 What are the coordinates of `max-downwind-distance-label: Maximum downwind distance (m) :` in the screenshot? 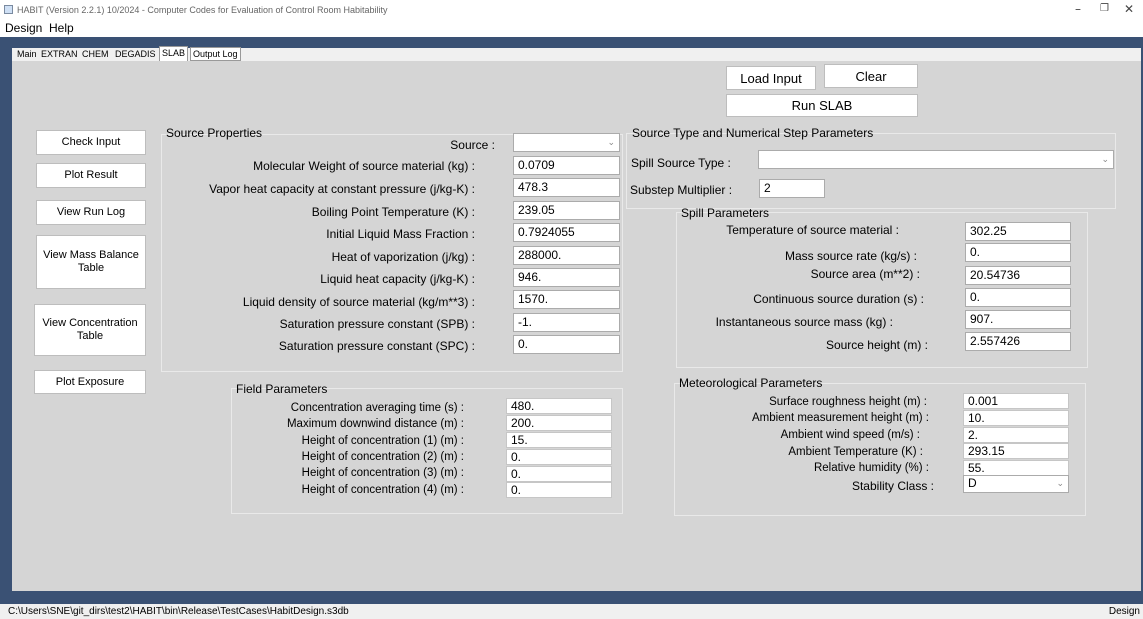 It's located at (375, 424).